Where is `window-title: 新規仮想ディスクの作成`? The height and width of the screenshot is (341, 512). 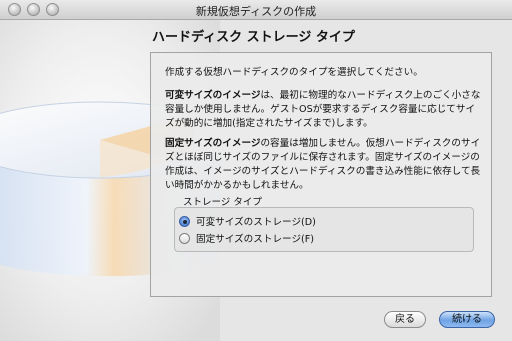 window-title: 新規仮想ディスクの作成 is located at coordinates (256, 11).